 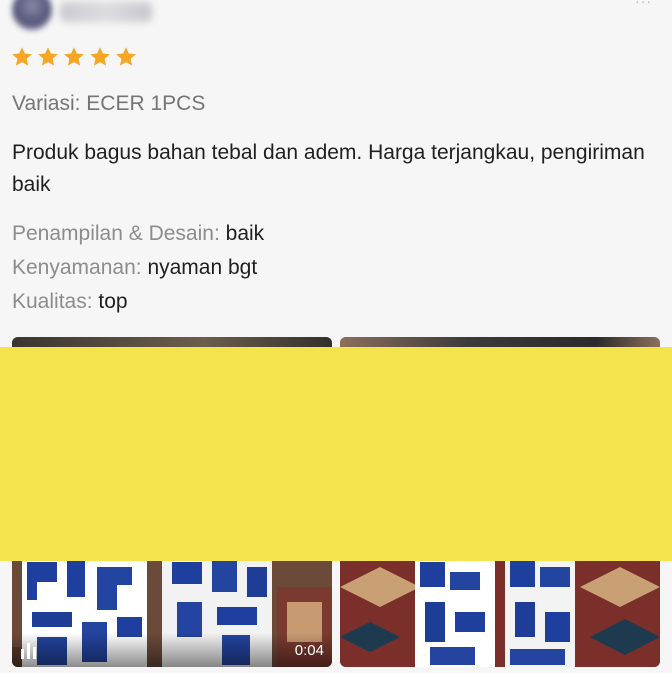 I want to click on star-rating, so click(x=74, y=58).